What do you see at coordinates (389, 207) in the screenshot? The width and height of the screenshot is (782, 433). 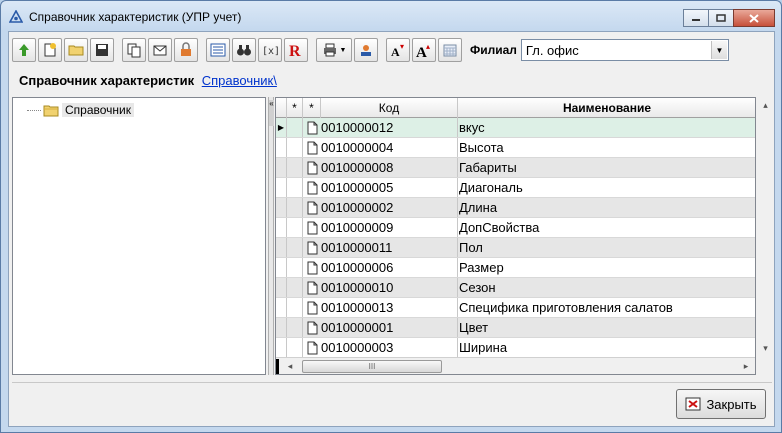 I see `code-cell: 0010000002` at bounding box center [389, 207].